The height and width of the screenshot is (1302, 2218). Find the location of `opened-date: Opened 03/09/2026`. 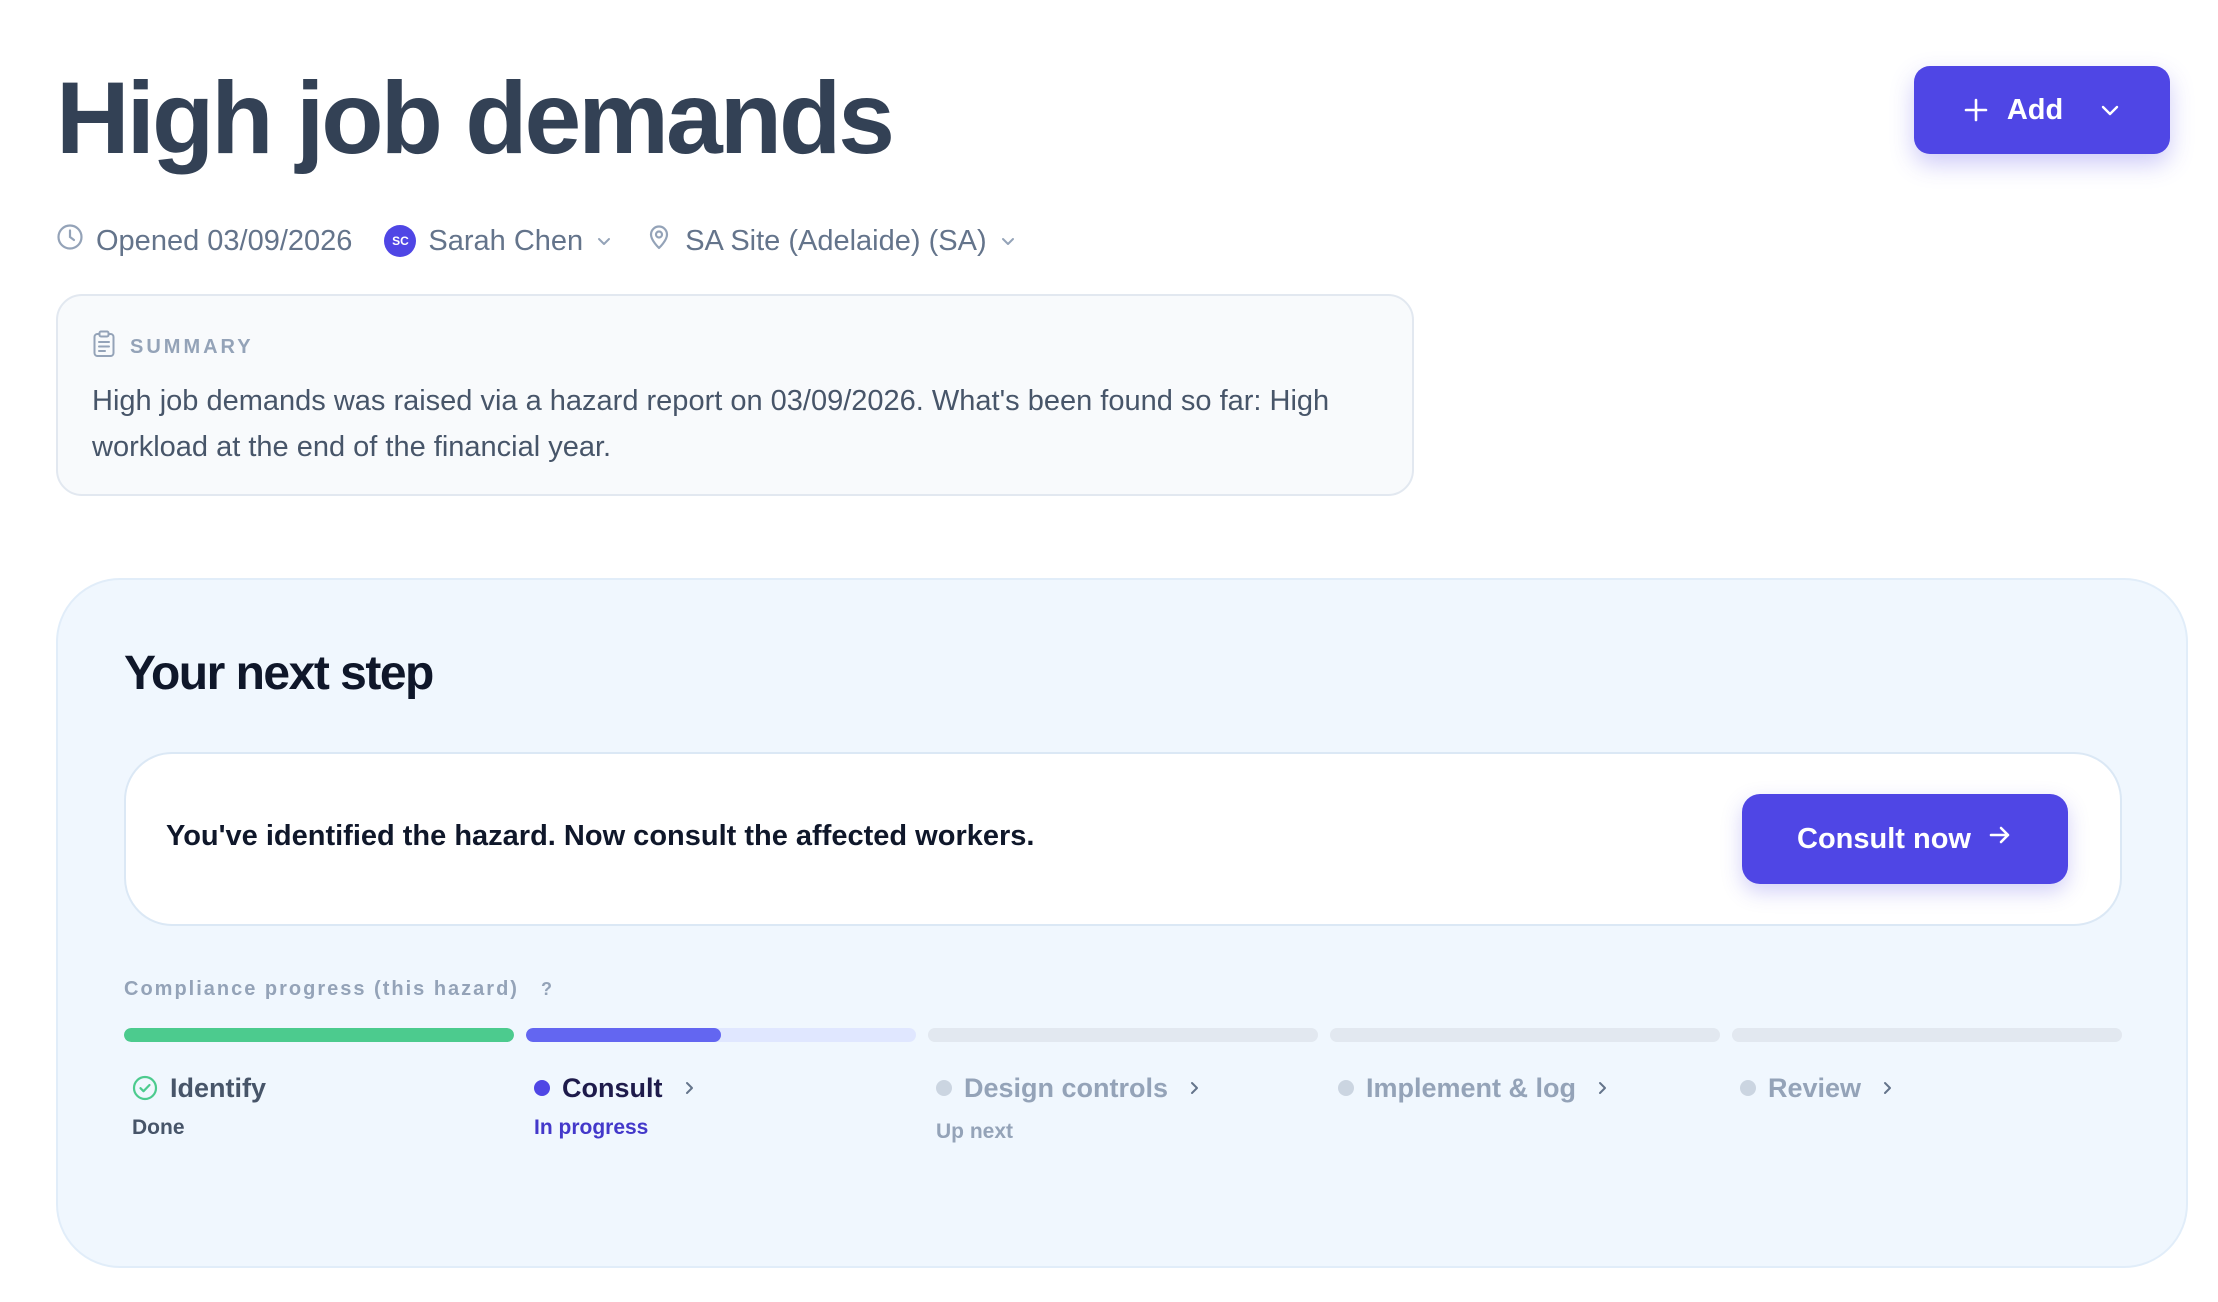

opened-date: Opened 03/09/2026 is located at coordinates (204, 241).